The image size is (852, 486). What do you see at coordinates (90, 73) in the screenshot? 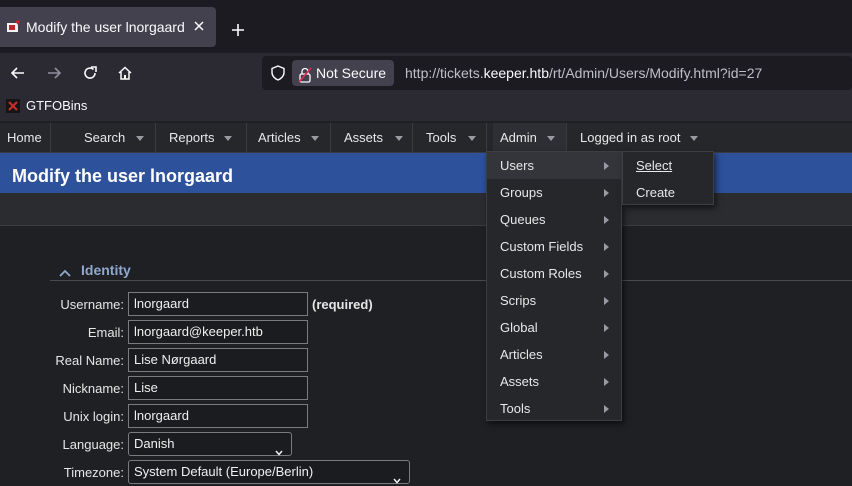
I see `reload-icon` at bounding box center [90, 73].